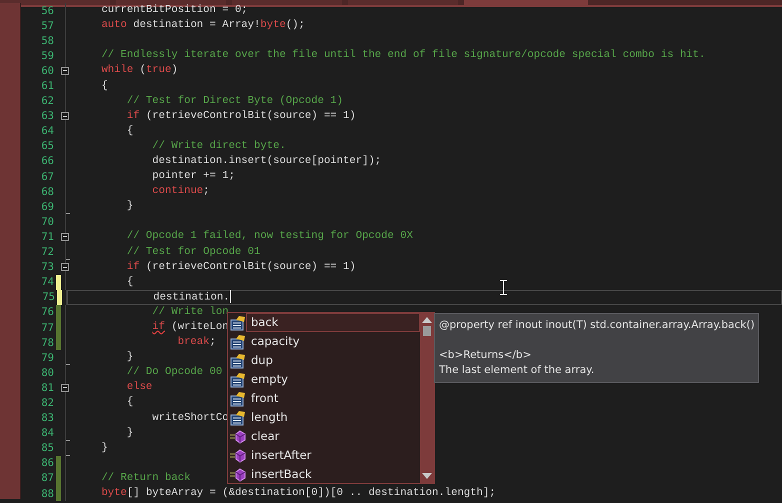 The width and height of the screenshot is (782, 503). I want to click on code-text: [] byteArray = (&destination[0])[0 .. destination.length];, so click(311, 493).